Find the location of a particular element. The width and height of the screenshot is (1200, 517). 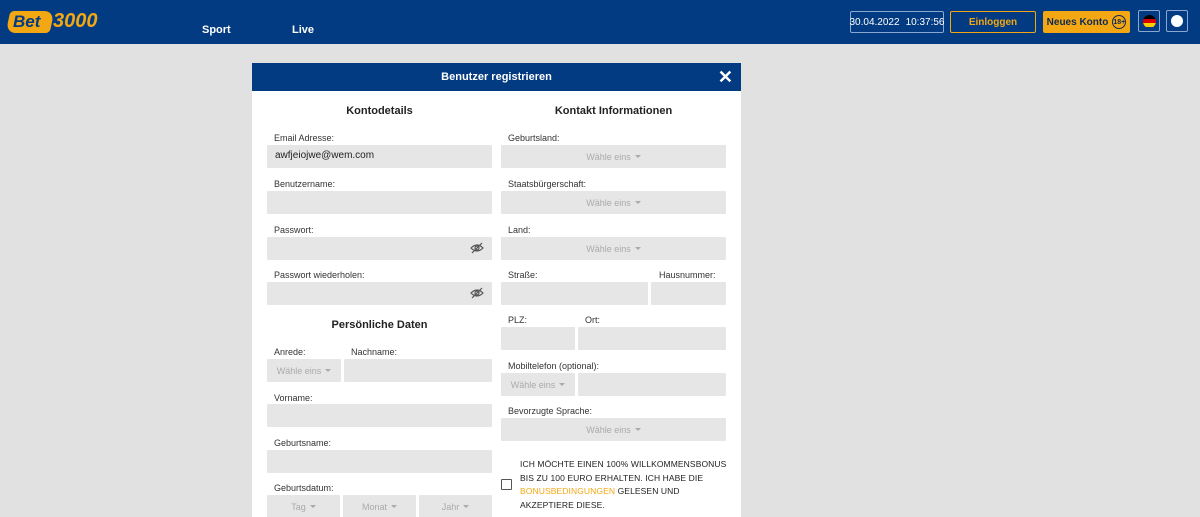

street-field is located at coordinates (574, 293).